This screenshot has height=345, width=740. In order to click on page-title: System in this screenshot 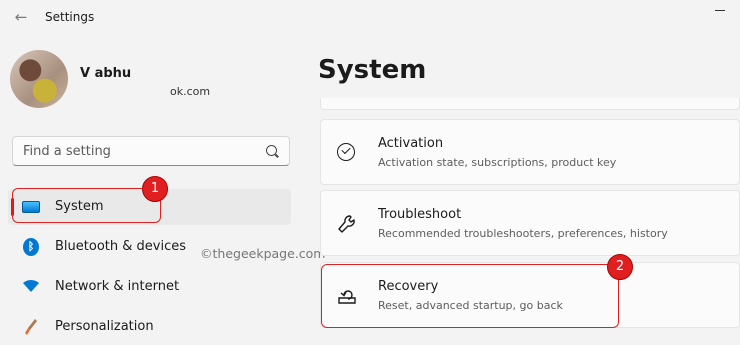, I will do `click(372, 70)`.